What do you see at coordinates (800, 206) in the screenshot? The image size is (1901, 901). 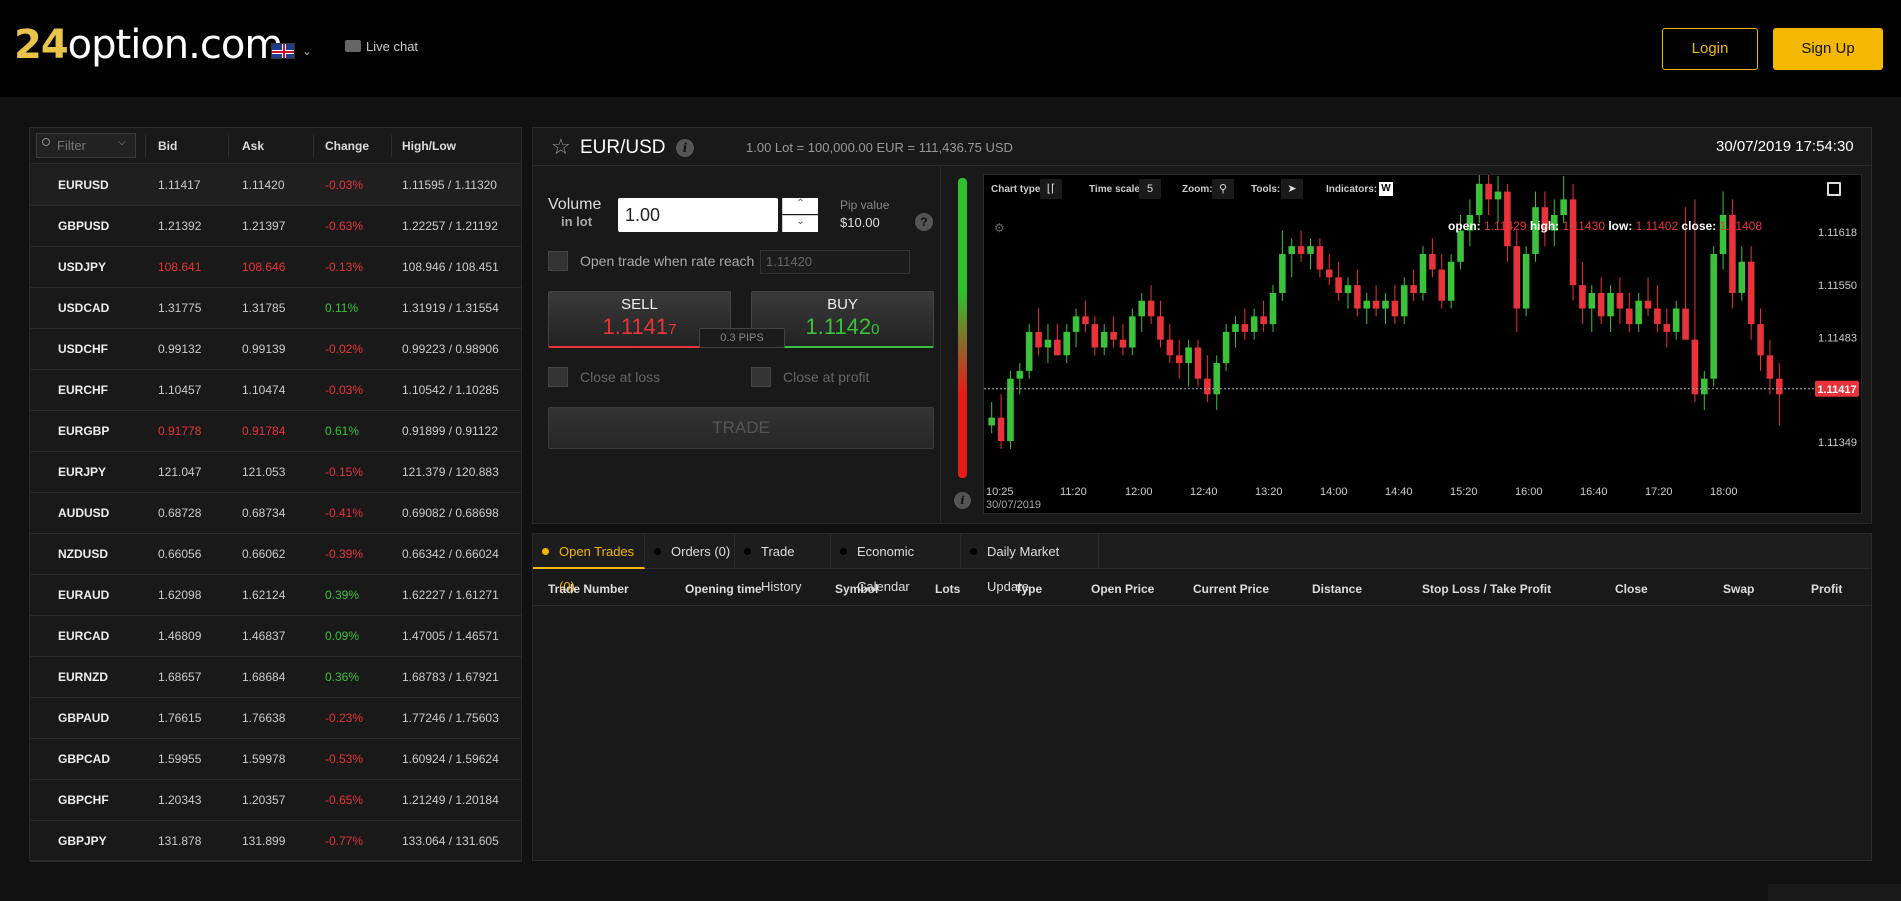 I see `volume-increase-icon: ⌃` at bounding box center [800, 206].